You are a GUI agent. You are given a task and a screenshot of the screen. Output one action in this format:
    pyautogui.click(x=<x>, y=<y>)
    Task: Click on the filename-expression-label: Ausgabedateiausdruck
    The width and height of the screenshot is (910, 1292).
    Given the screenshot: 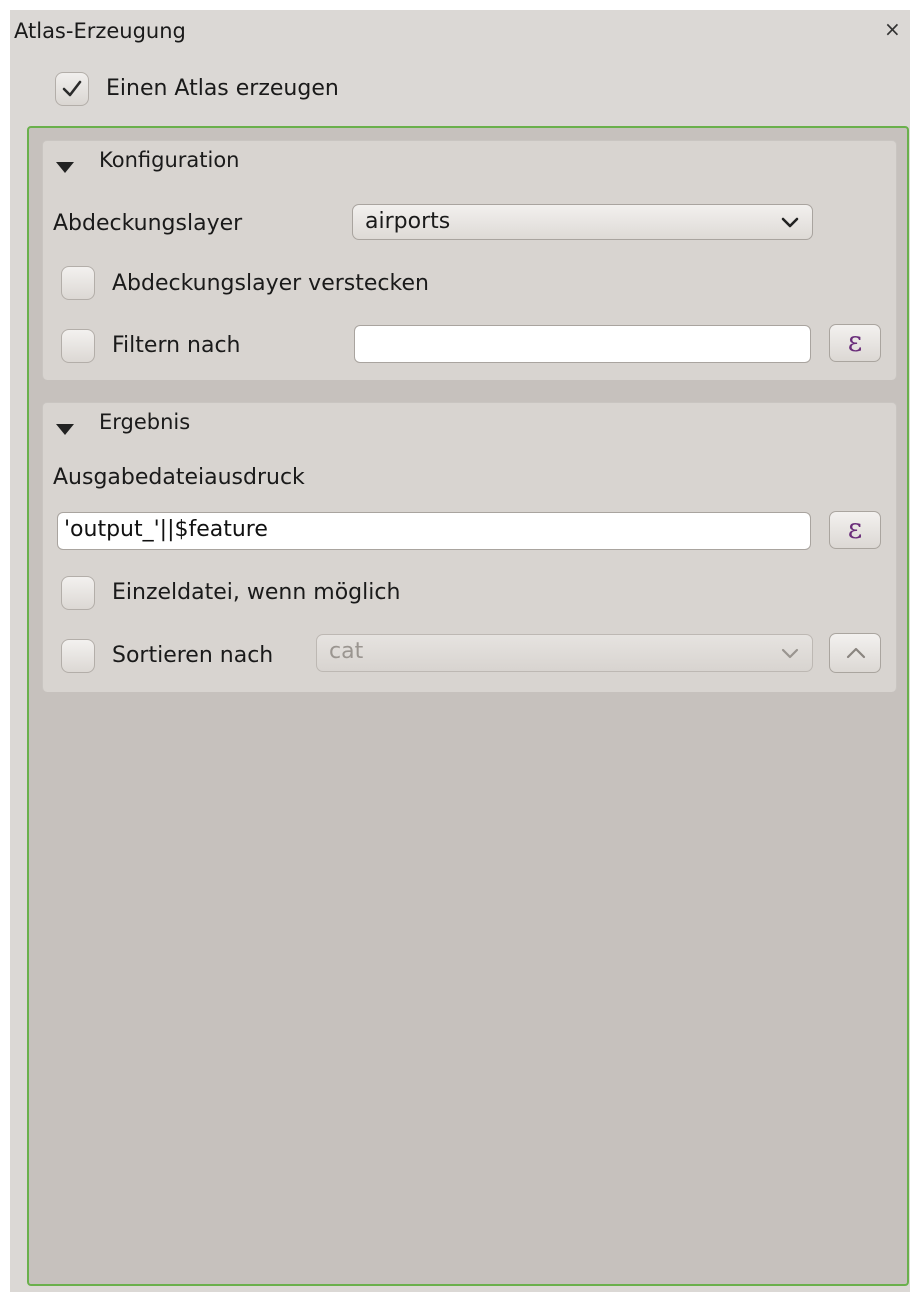 What is the action you would take?
    pyautogui.click(x=179, y=477)
    